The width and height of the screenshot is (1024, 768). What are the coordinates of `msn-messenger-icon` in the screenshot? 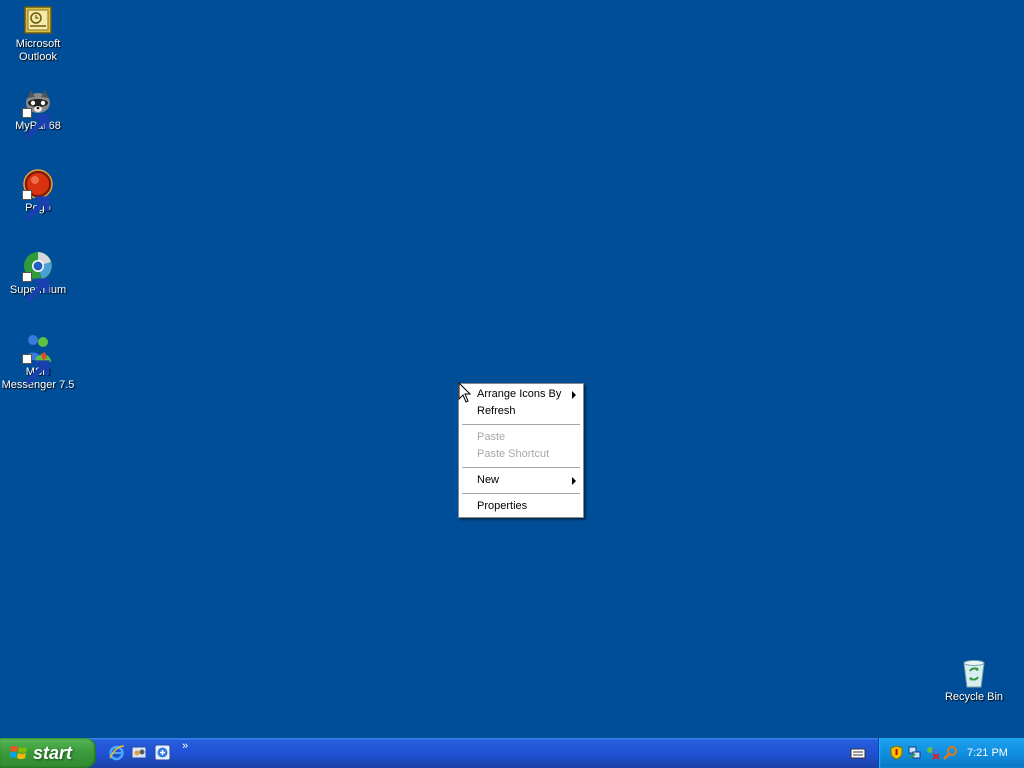 It's located at (38, 358).